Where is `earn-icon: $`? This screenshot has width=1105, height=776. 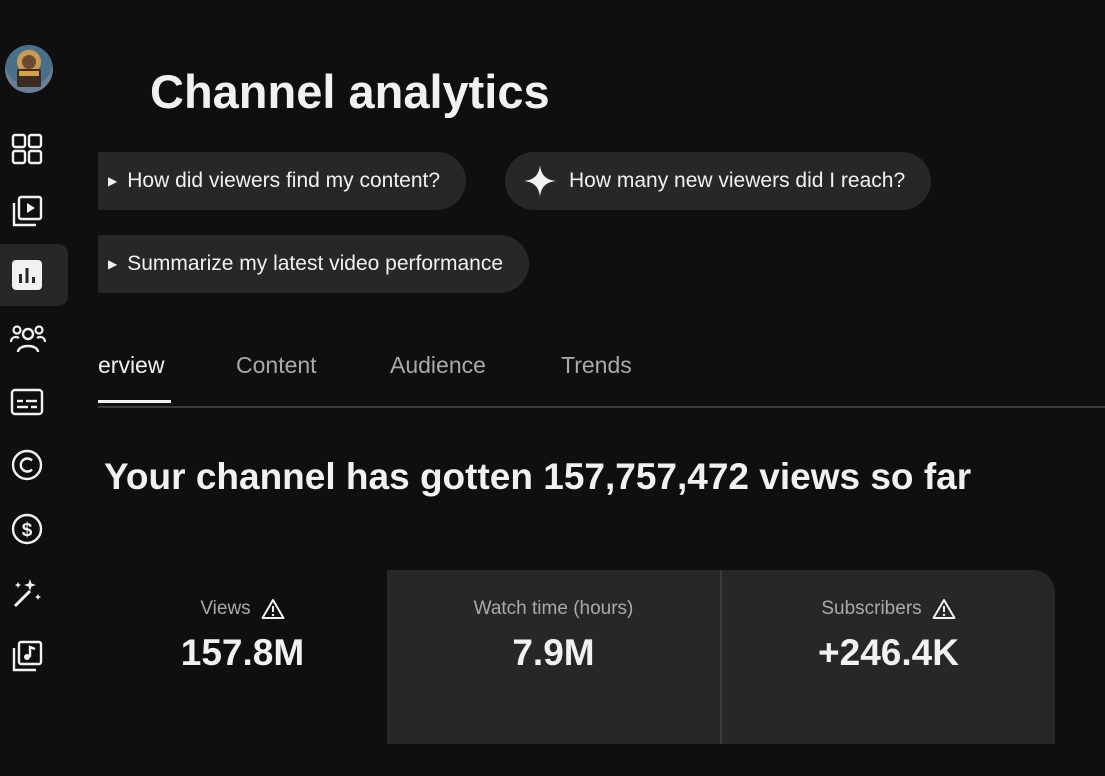
earn-icon: $ is located at coordinates (27, 529).